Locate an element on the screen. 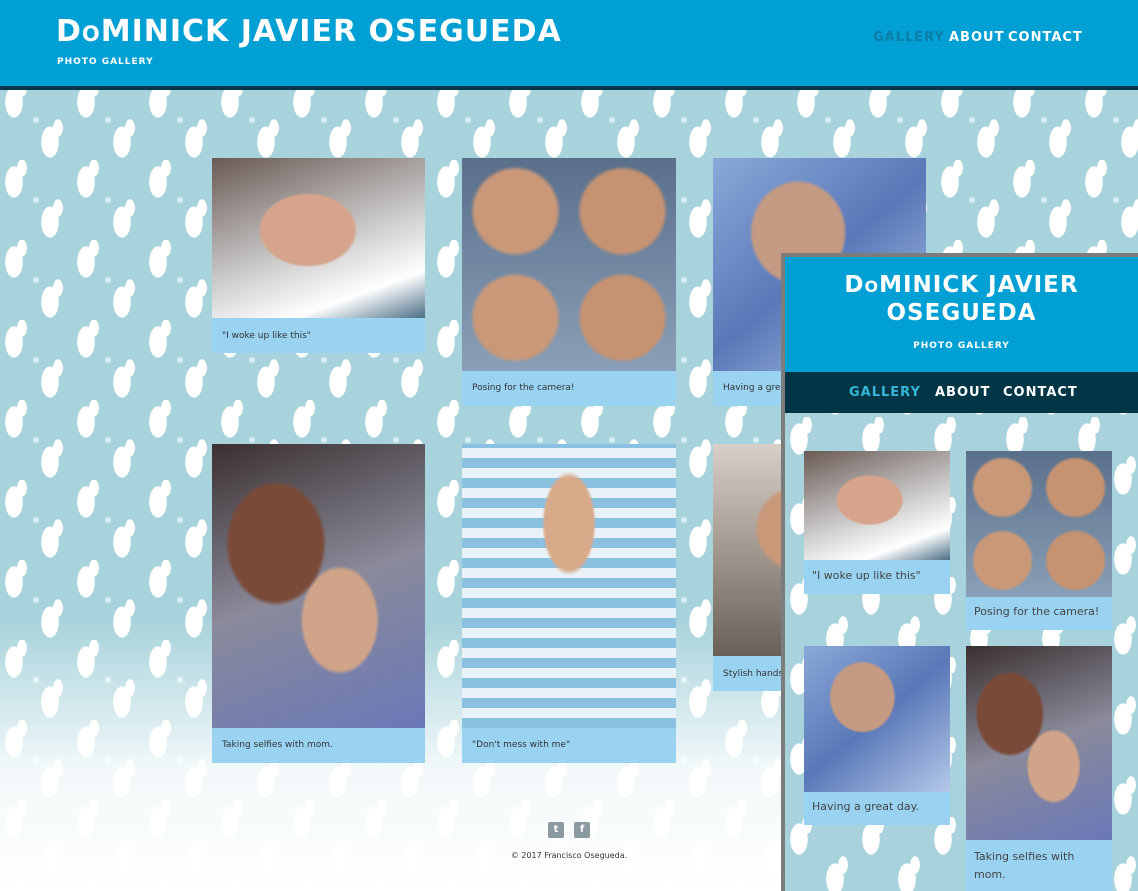  preview-gallery-item: Taking selfies with mom. is located at coordinates (1039, 768).